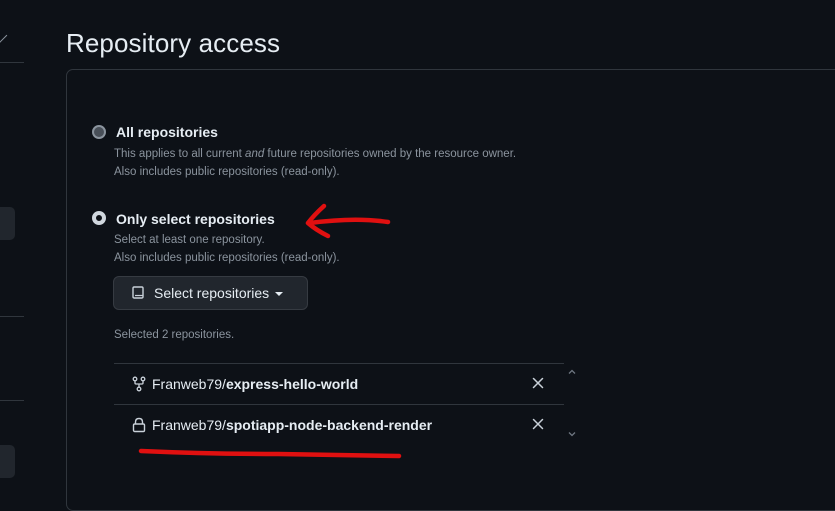  Describe the element at coordinates (139, 425) in the screenshot. I see `lock-icon` at that location.